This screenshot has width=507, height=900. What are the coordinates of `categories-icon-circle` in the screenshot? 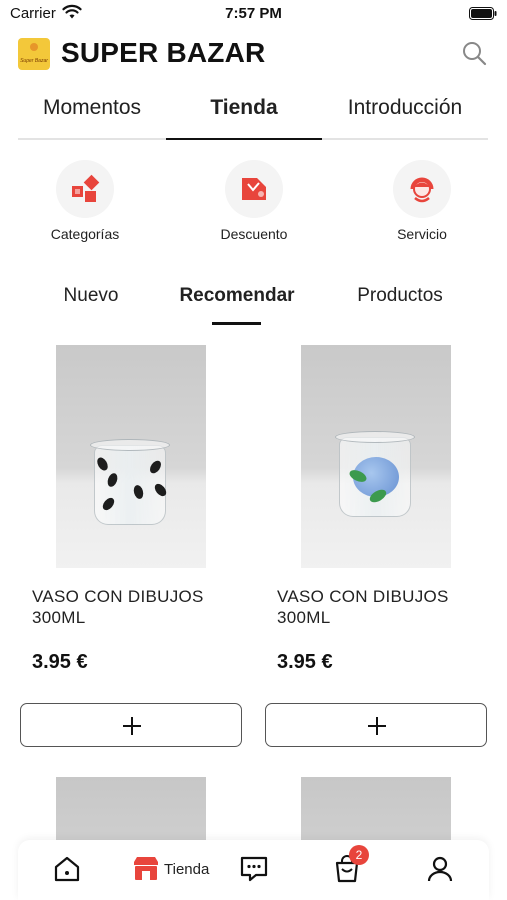 It's located at (85, 189).